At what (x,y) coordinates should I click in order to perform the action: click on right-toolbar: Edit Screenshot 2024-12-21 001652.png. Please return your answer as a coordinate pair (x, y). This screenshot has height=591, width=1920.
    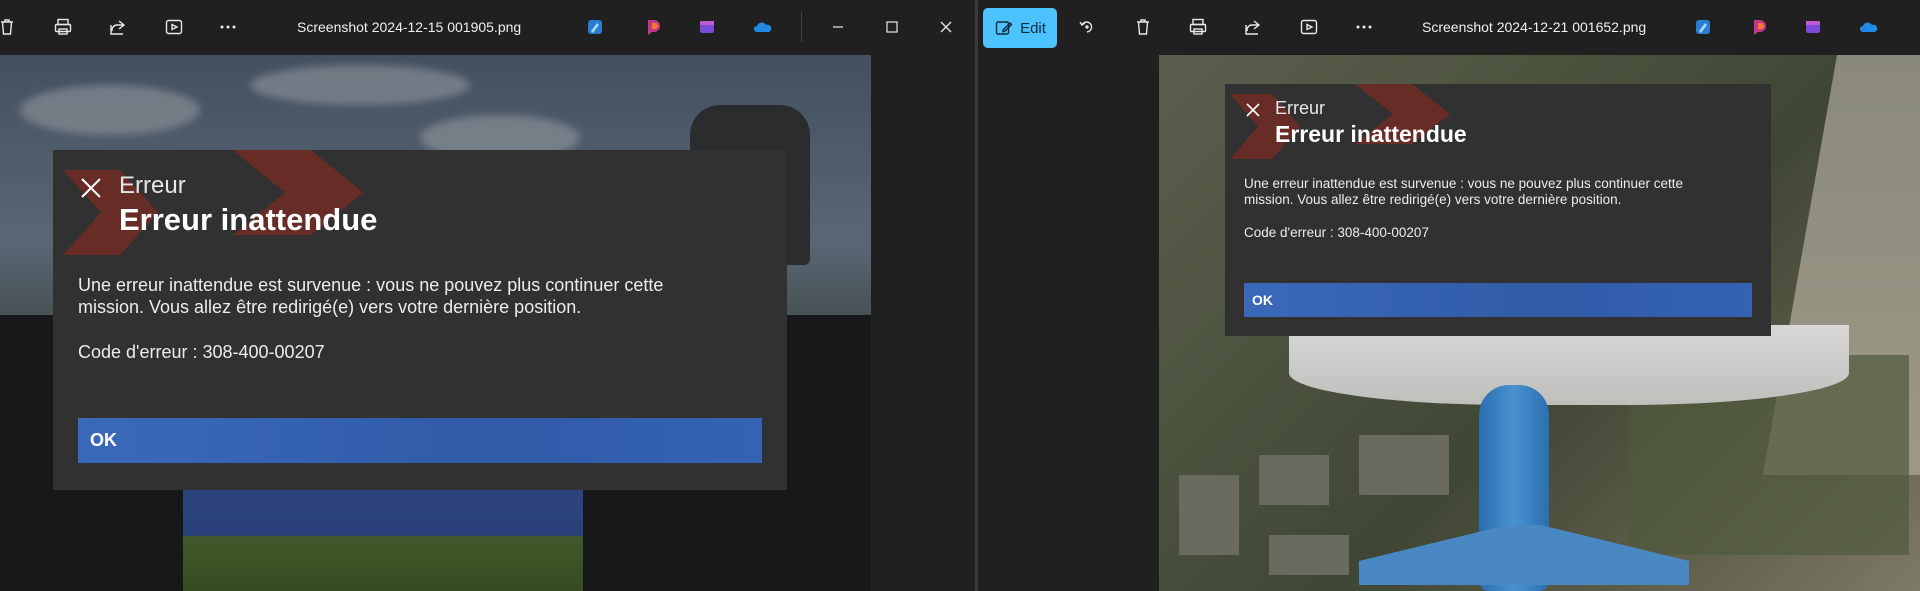
    Looking at the image, I should click on (1449, 27).